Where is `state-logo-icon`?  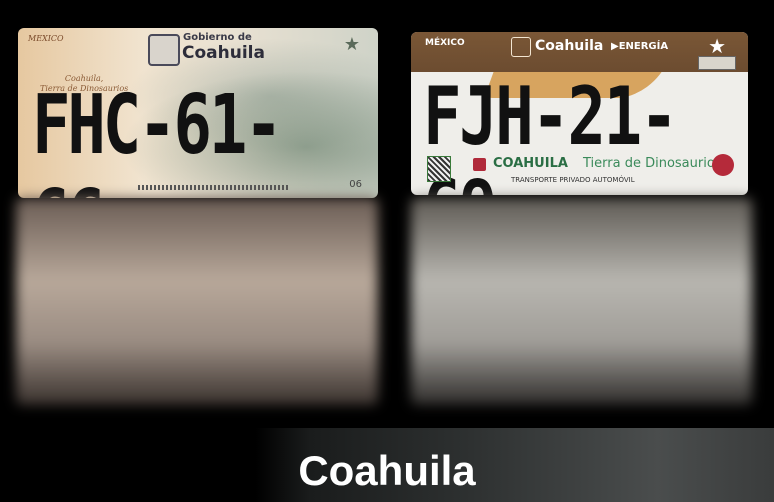 state-logo-icon is located at coordinates (479, 164).